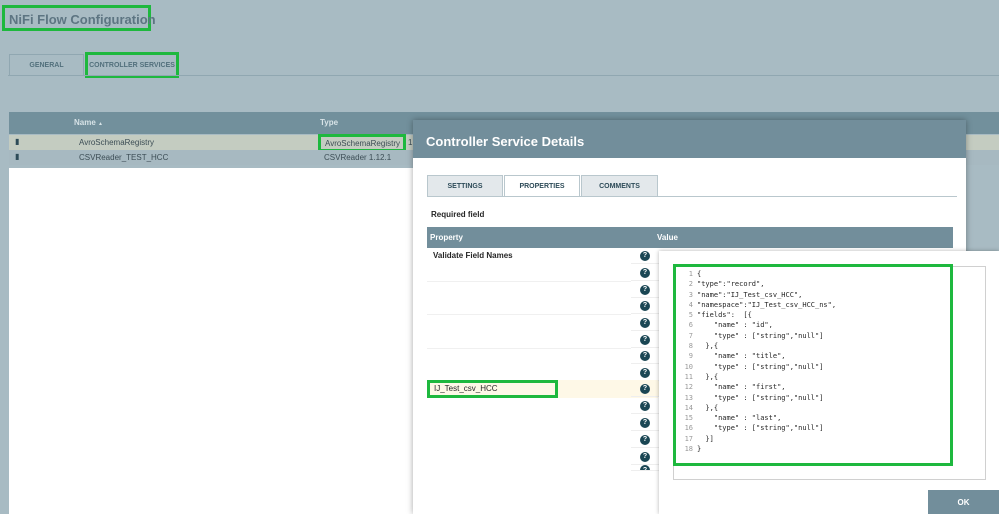 The width and height of the screenshot is (999, 514). Describe the element at coordinates (458, 214) in the screenshot. I see `required-field-label: Required field` at that location.